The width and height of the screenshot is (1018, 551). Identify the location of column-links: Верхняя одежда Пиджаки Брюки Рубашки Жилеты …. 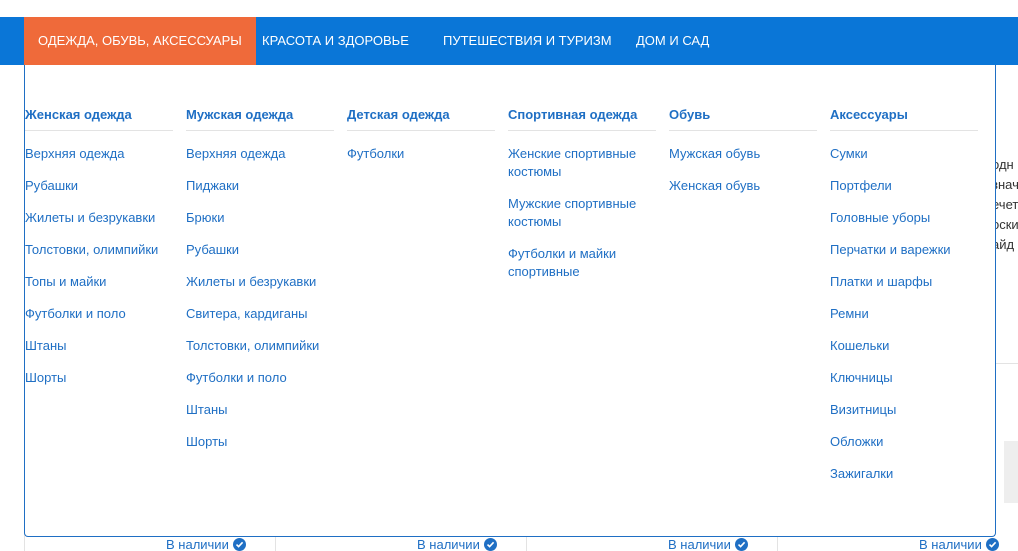
(260, 298).